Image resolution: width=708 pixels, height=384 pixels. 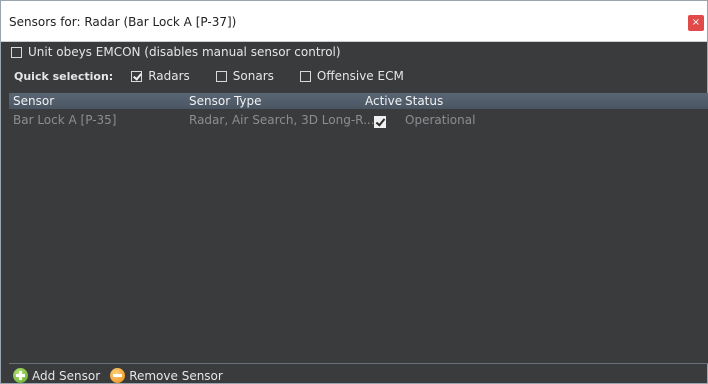 I want to click on emcon-checkbox, so click(x=16, y=52).